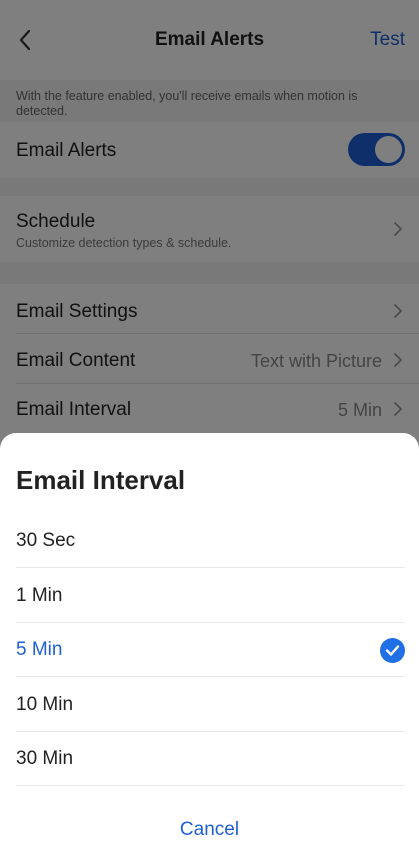  What do you see at coordinates (45, 758) in the screenshot?
I see `interval-option-label: 30 Min` at bounding box center [45, 758].